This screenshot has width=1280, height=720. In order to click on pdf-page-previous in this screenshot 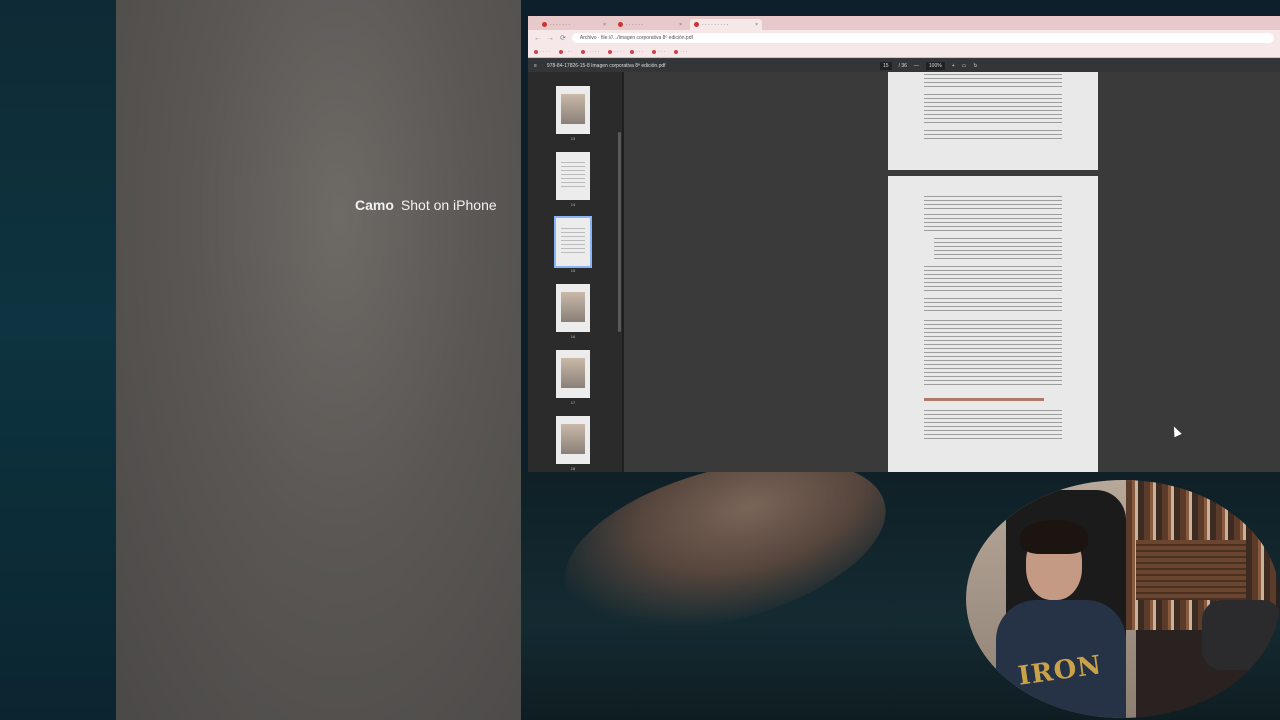, I will do `click(993, 121)`.